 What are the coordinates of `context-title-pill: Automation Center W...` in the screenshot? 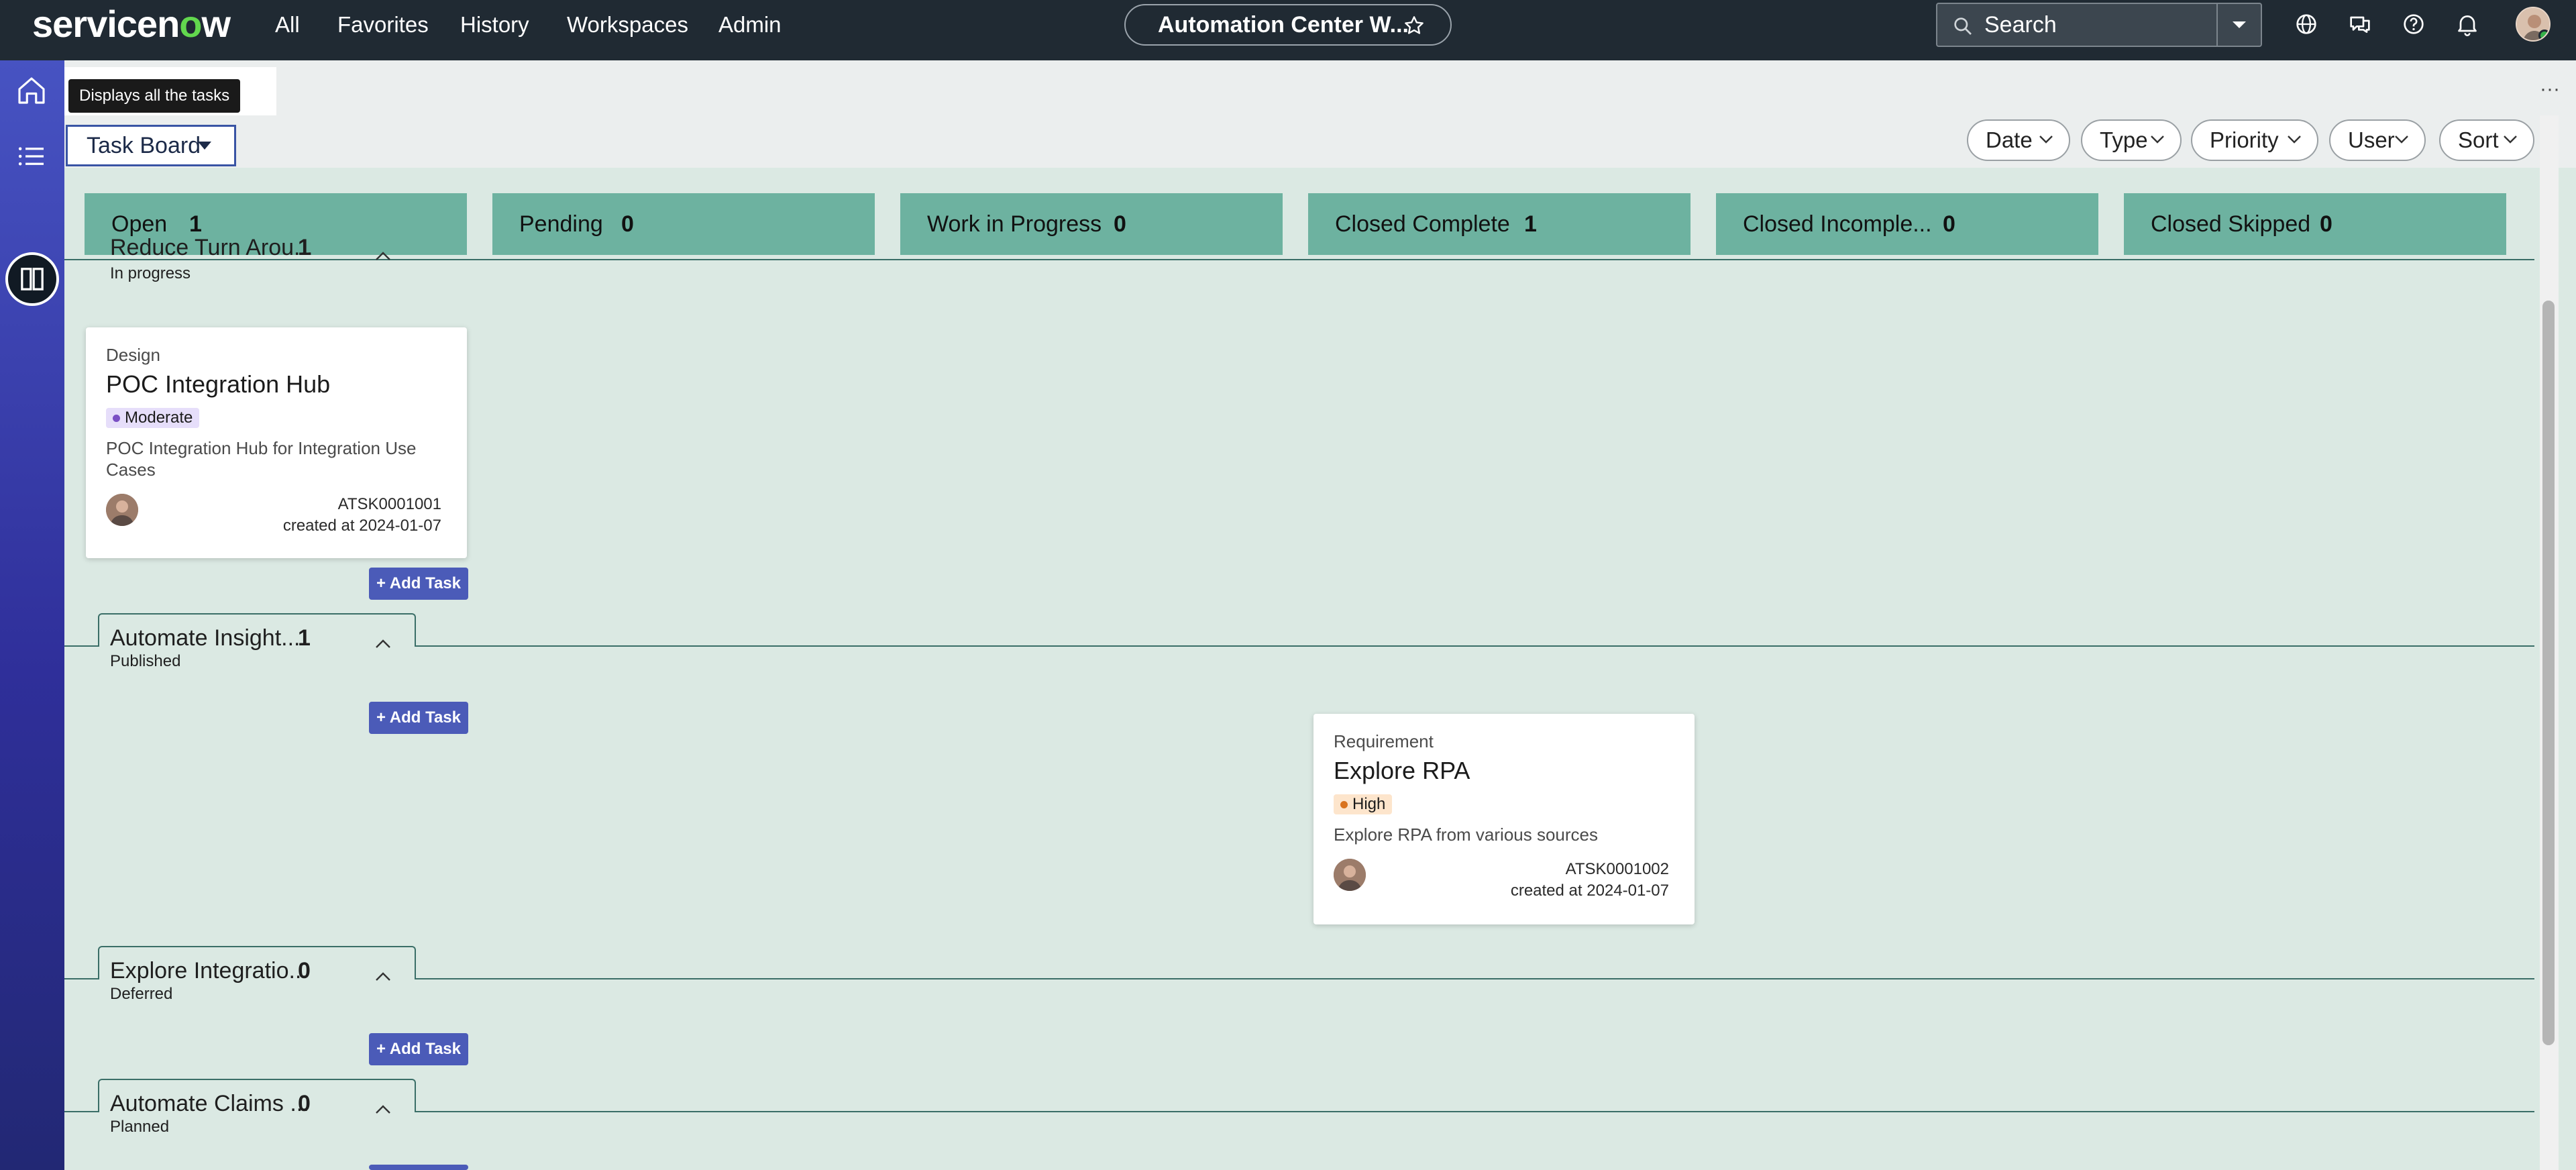 It's located at (1288, 25).